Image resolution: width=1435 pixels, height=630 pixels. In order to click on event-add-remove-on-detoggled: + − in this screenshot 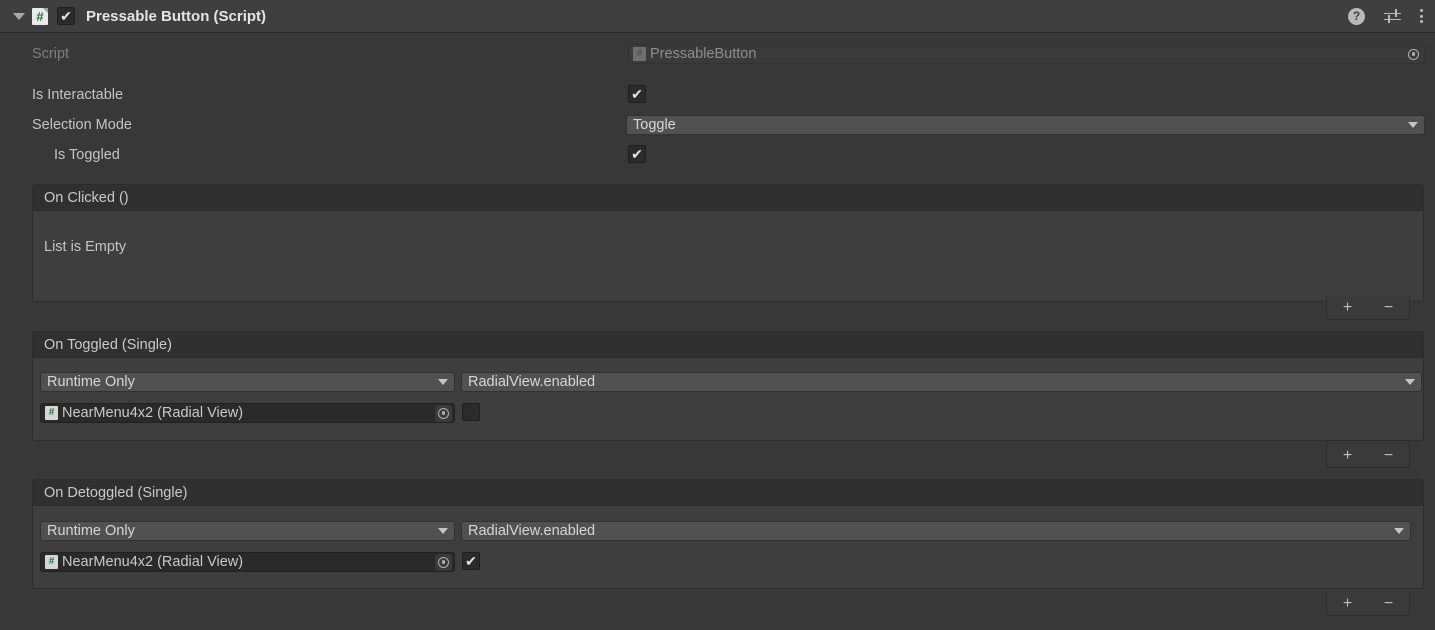, I will do `click(1368, 604)`.